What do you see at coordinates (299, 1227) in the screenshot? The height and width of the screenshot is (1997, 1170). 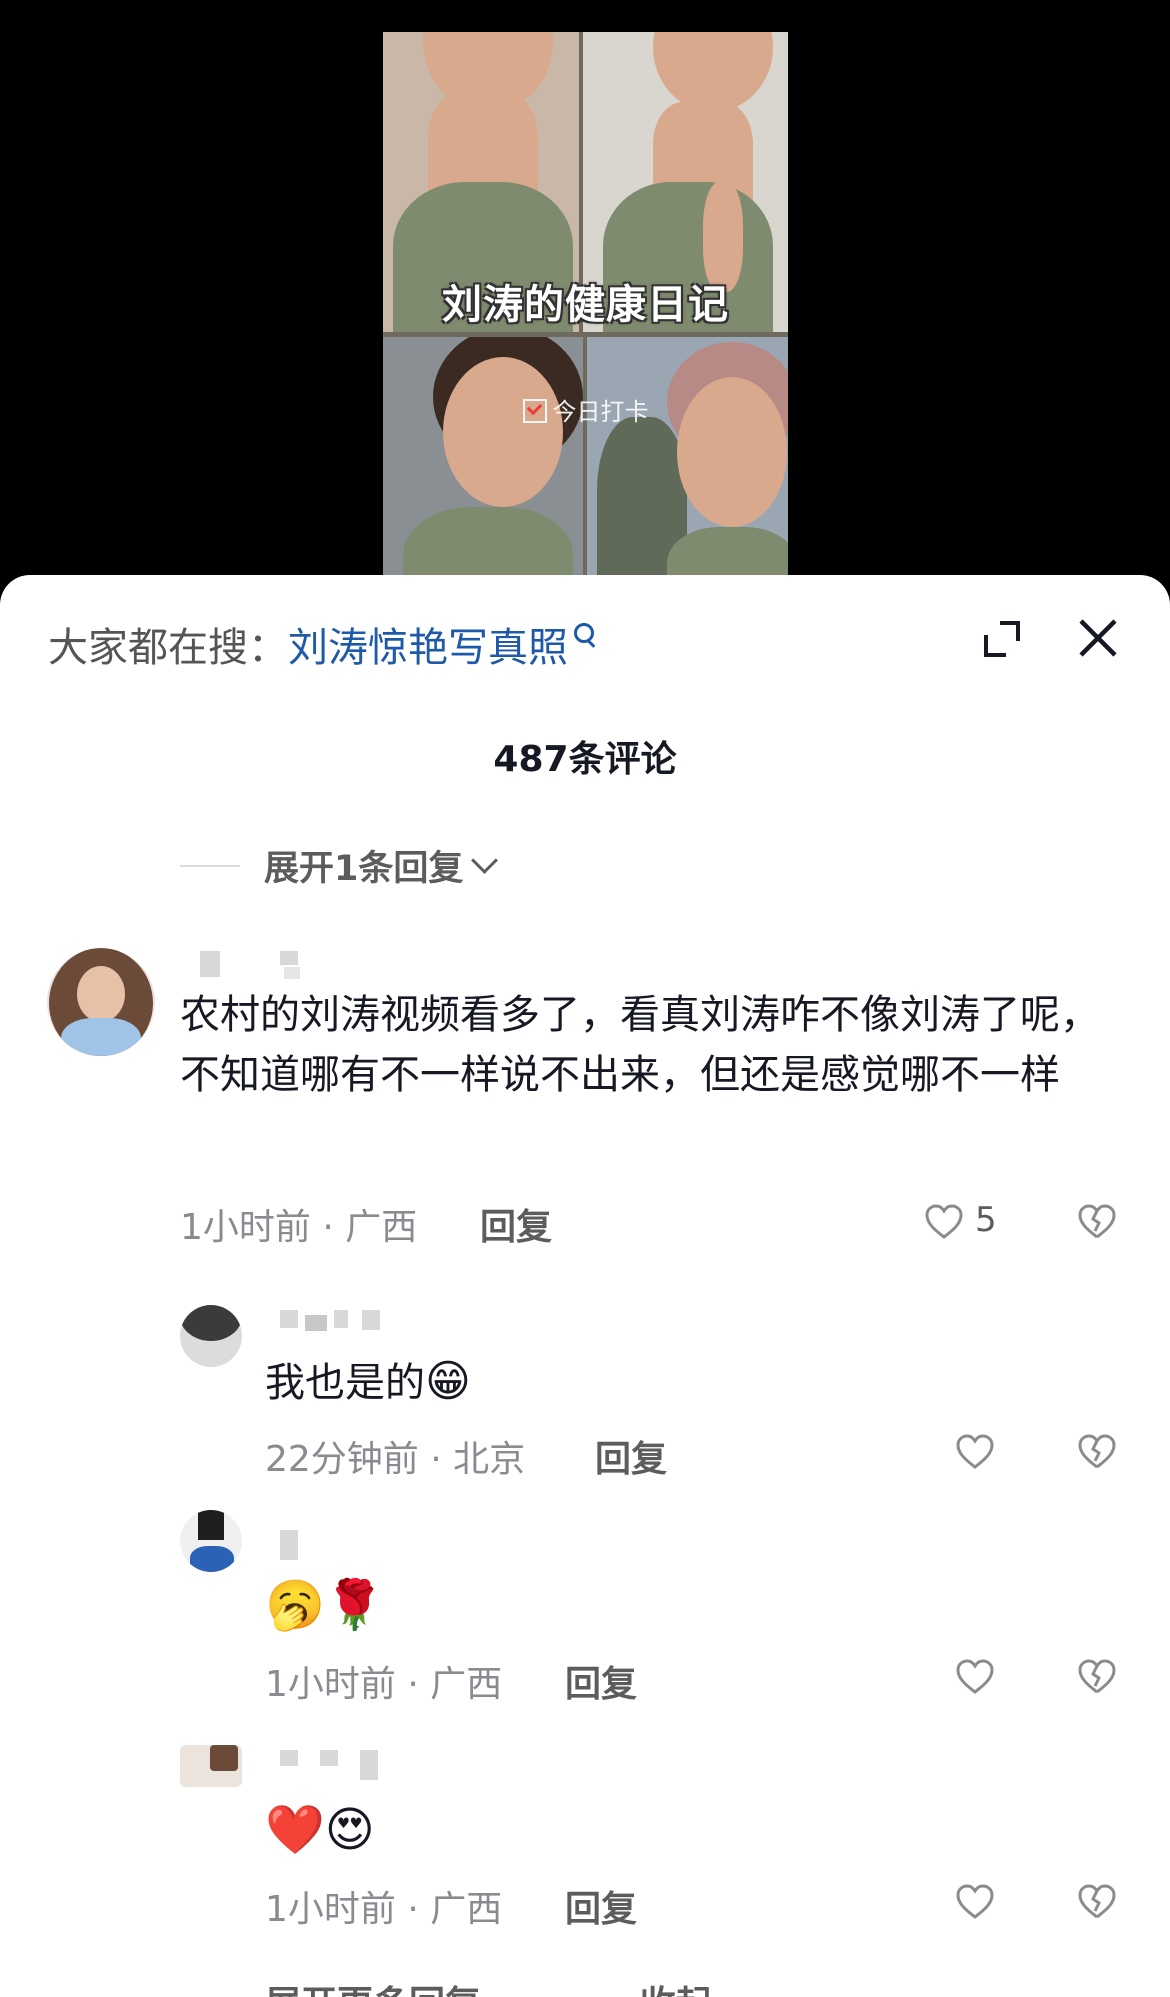 I see `comment-meta: 1小时前 · 广西` at bounding box center [299, 1227].